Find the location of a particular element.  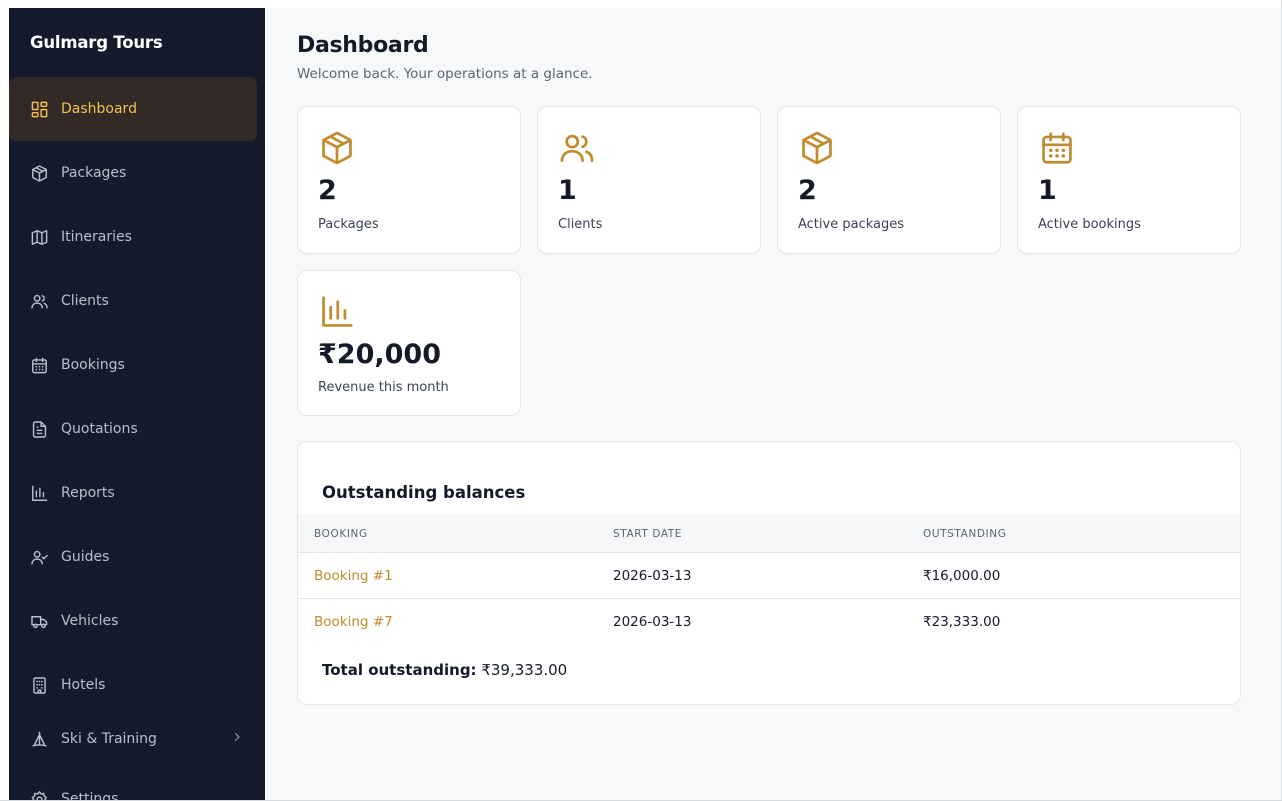

sidebar-item-reports: Reports is located at coordinates (133, 493).